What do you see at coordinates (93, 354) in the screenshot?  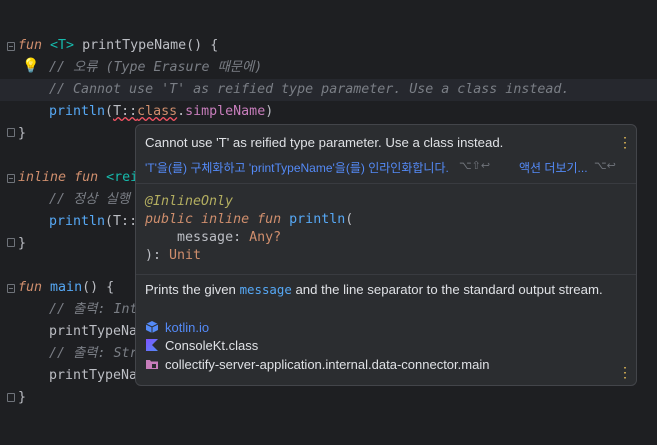 I see `code-line-13: // 출력: Str` at bounding box center [93, 354].